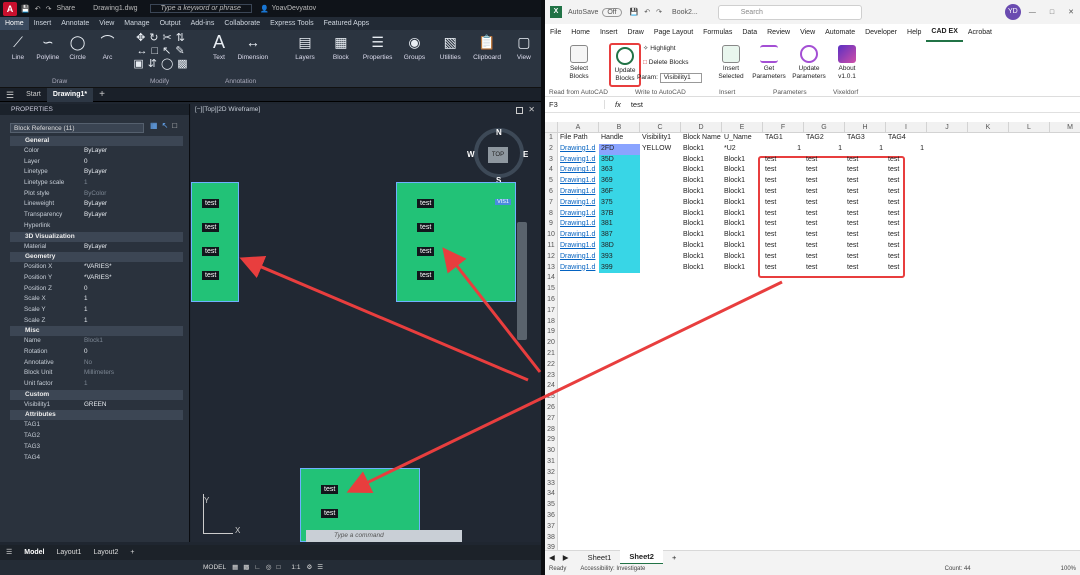  Describe the element at coordinates (105, 552) in the screenshot. I see `layout-tab-layout2: Layout2` at that location.